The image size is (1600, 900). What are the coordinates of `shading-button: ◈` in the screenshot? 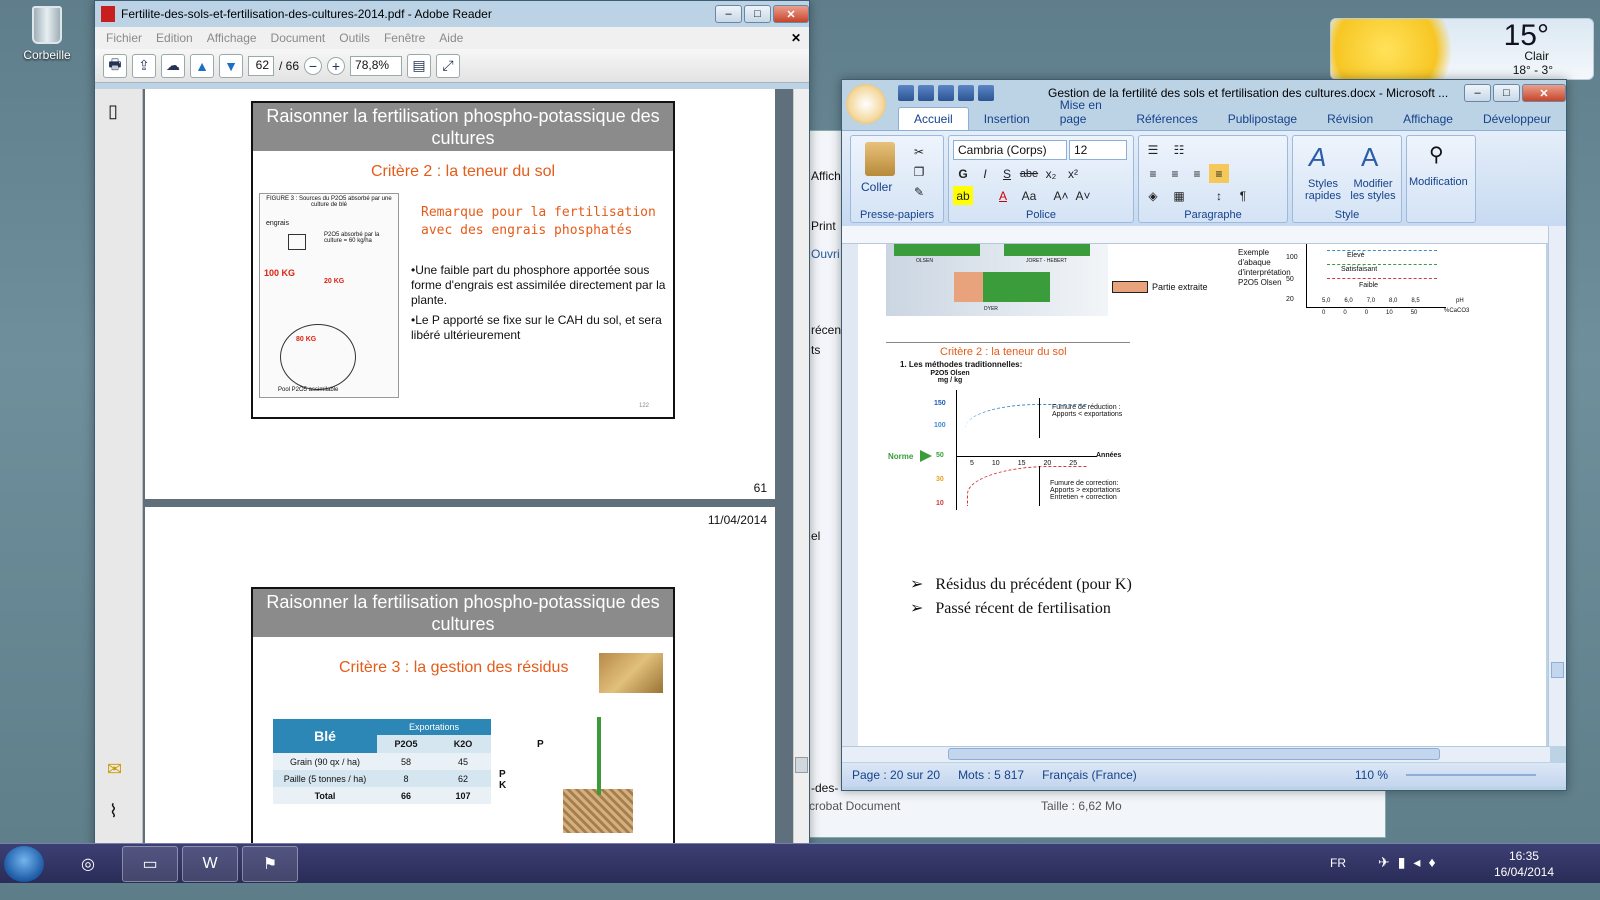 It's located at (1153, 195).